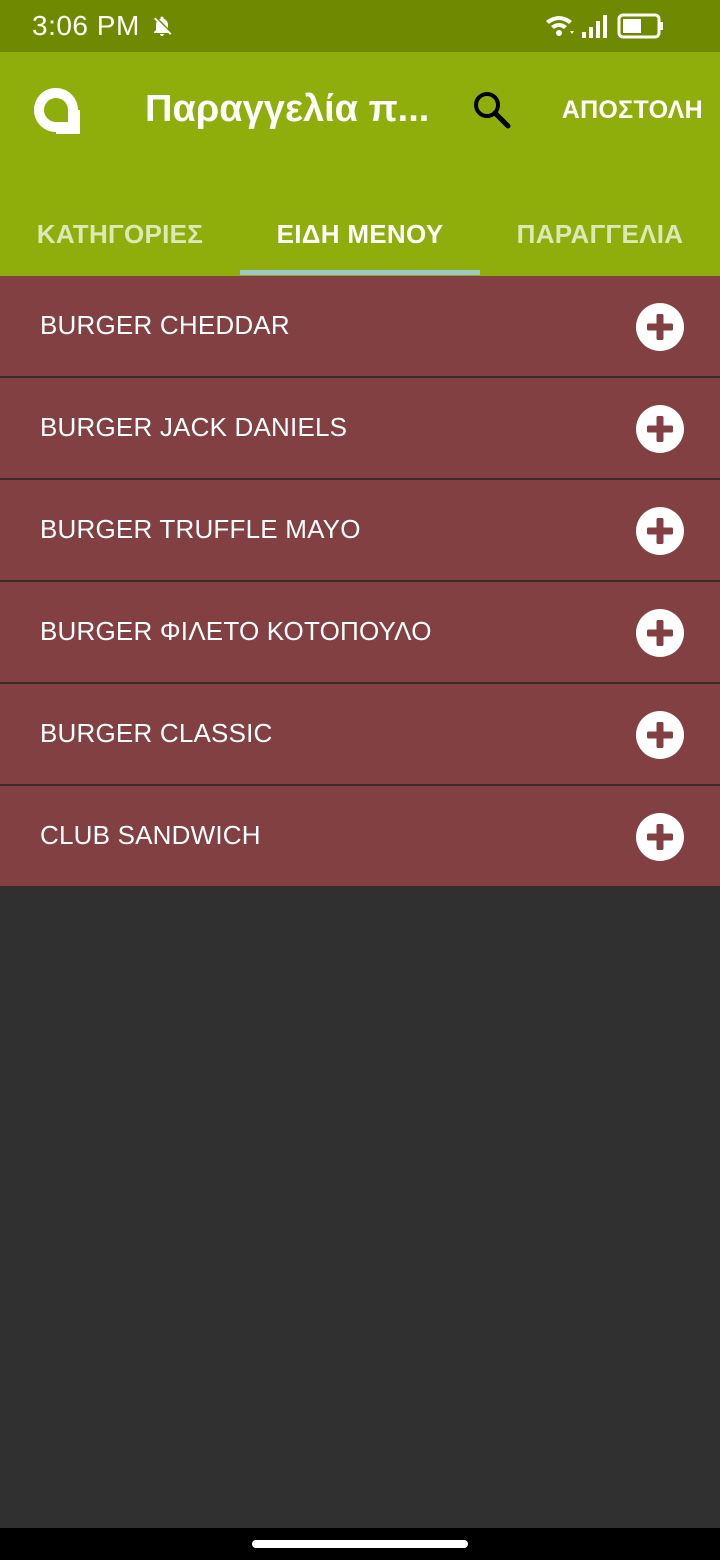  I want to click on signal-icon, so click(594, 26).